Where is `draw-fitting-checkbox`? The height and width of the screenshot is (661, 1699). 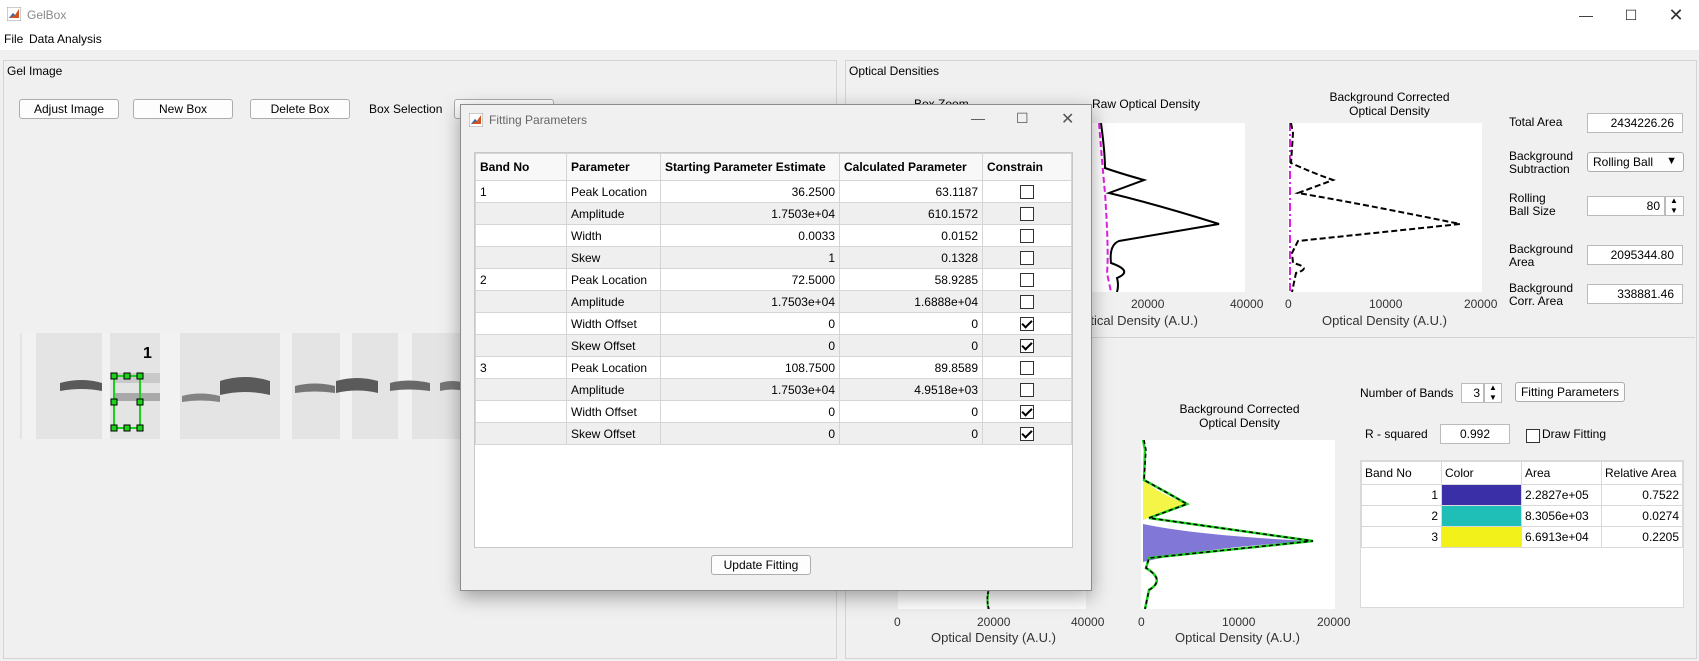
draw-fitting-checkbox is located at coordinates (1533, 435).